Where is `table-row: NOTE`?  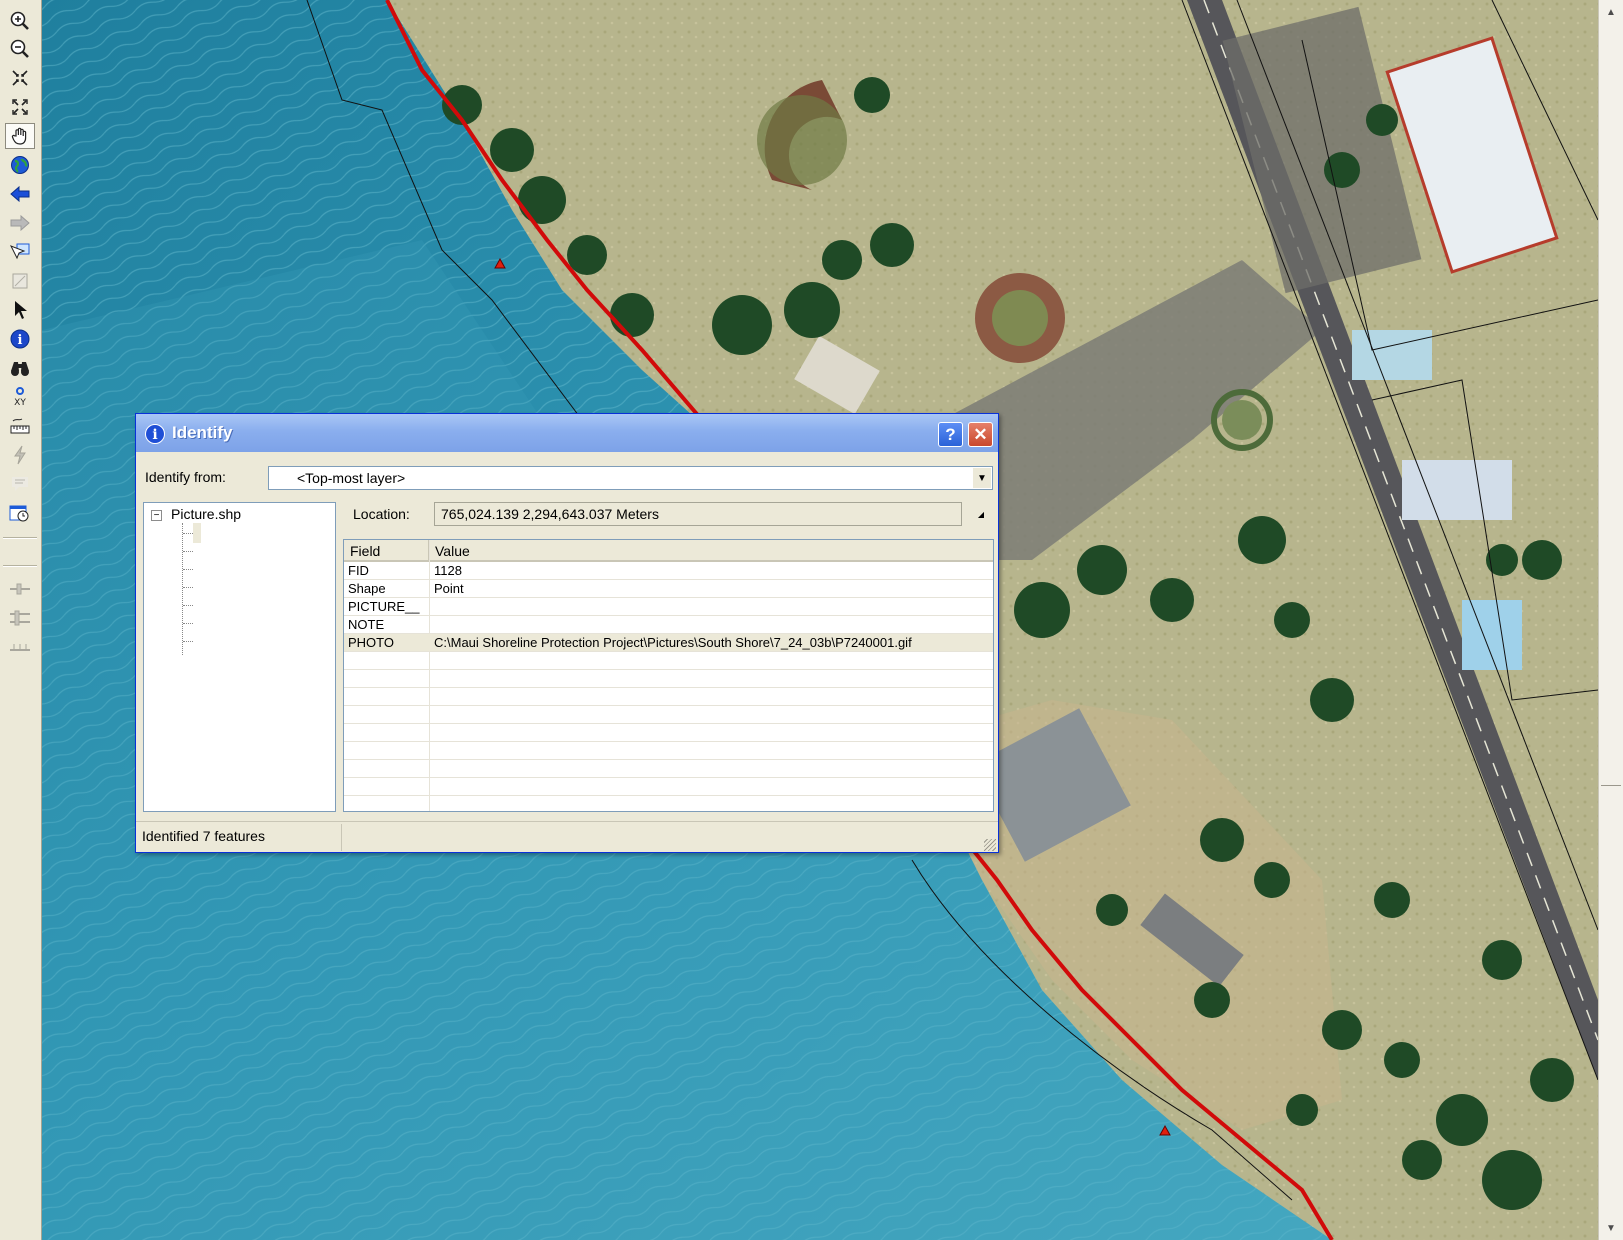
table-row: NOTE is located at coordinates (668, 625).